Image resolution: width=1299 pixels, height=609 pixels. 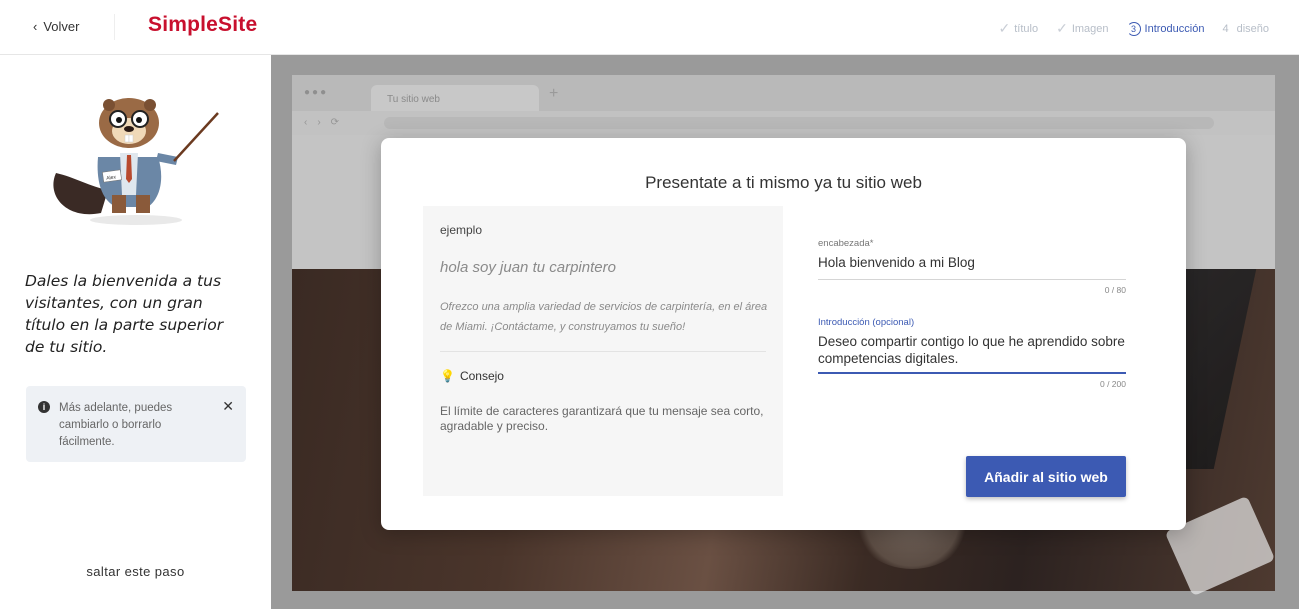 I want to click on close-icon: ✕, so click(x=228, y=406).